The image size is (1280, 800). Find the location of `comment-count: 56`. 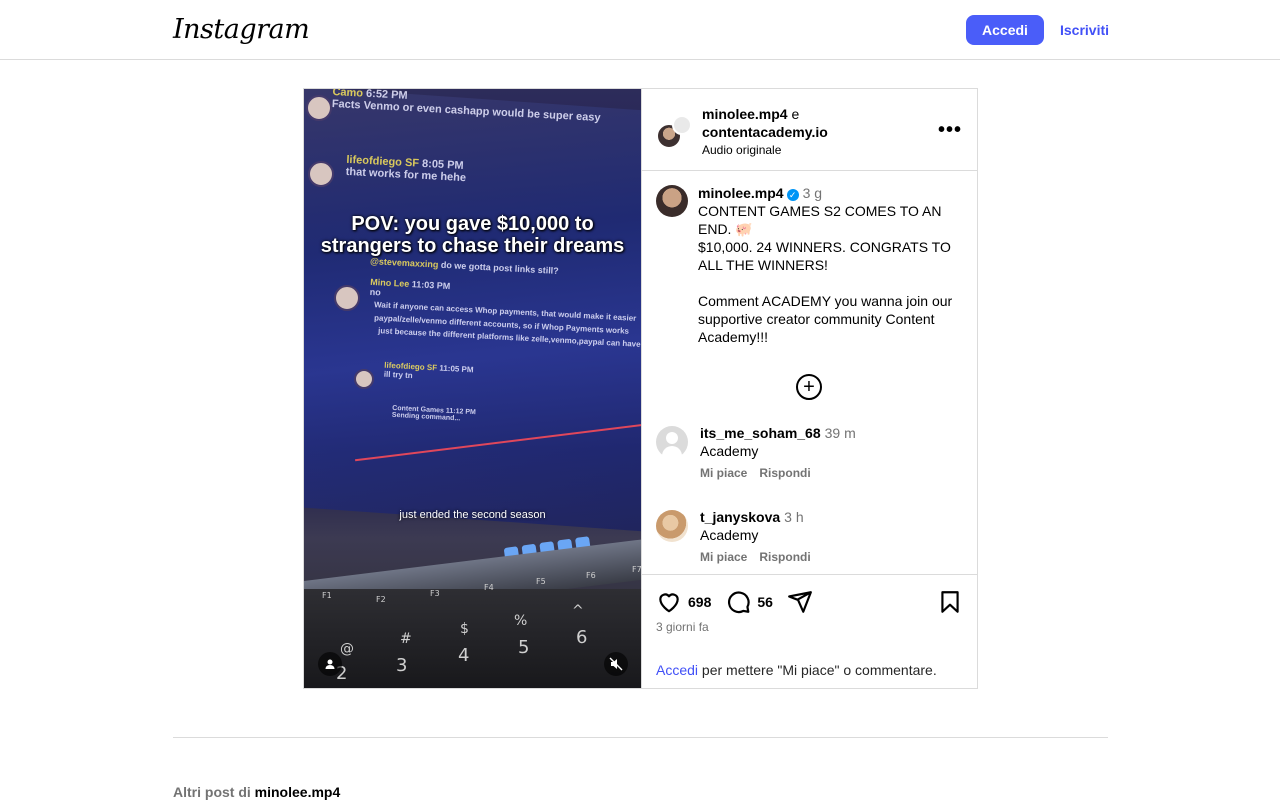

comment-count: 56 is located at coordinates (765, 602).